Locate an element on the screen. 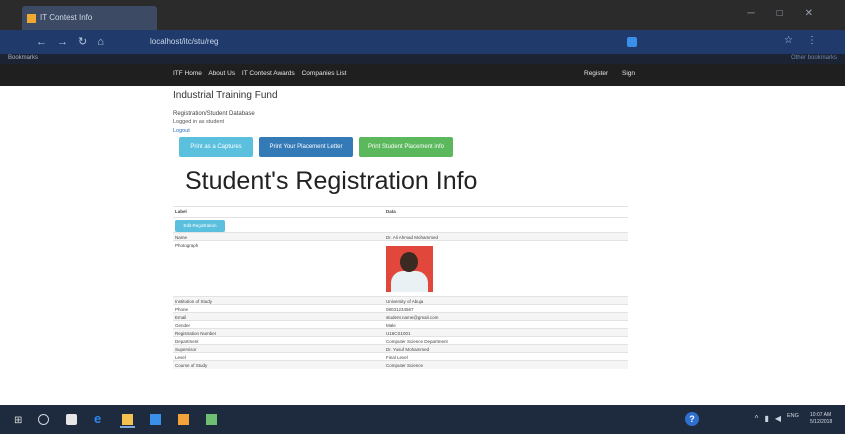  system-tray: ^▮◀ is located at coordinates (771, 418).